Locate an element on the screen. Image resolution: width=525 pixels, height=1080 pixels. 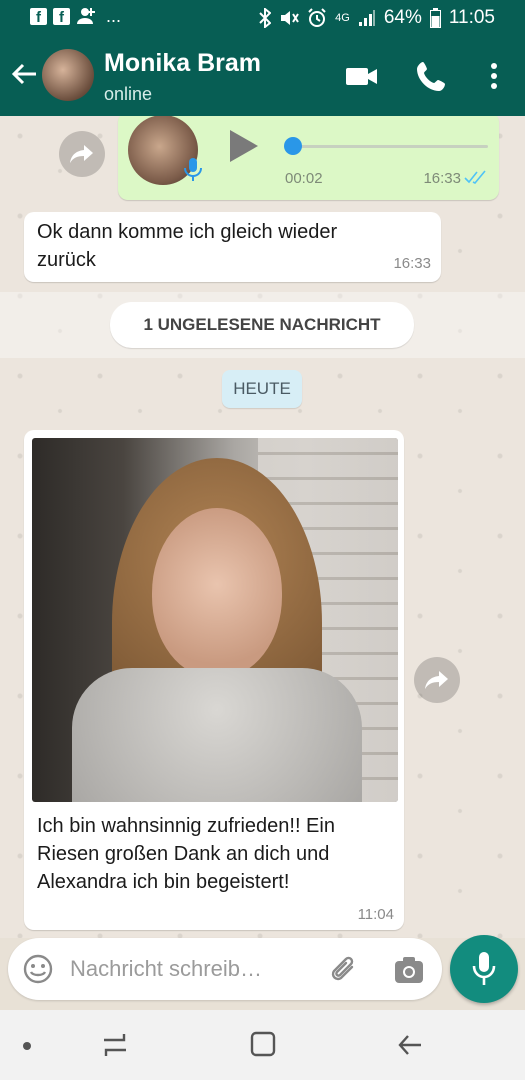
message-composer is located at coordinates (225, 969).